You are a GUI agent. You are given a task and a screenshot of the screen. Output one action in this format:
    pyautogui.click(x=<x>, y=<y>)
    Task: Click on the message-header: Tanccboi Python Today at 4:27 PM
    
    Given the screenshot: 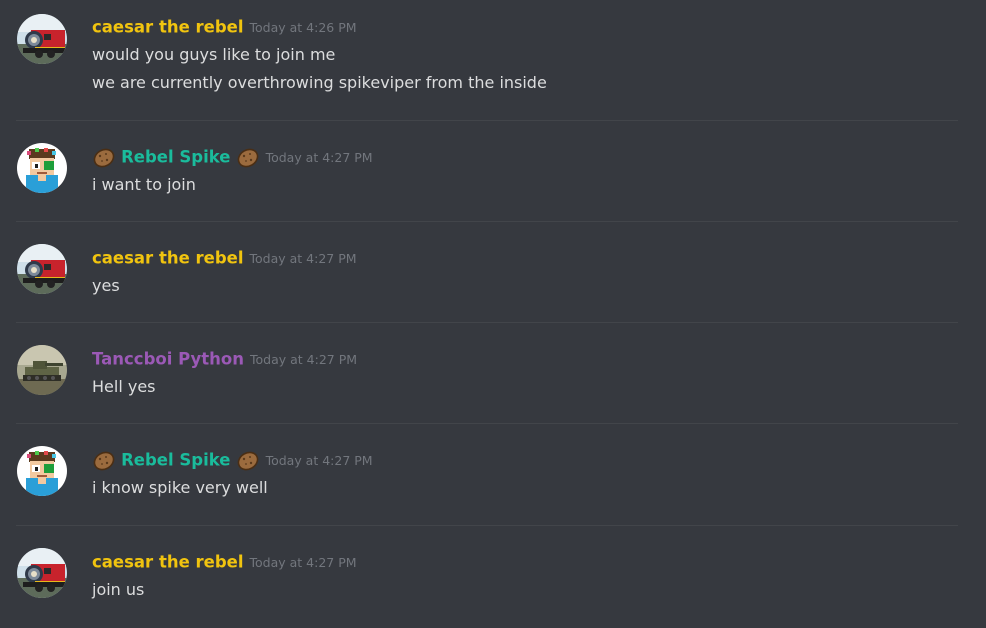 What is the action you would take?
    pyautogui.click(x=224, y=359)
    